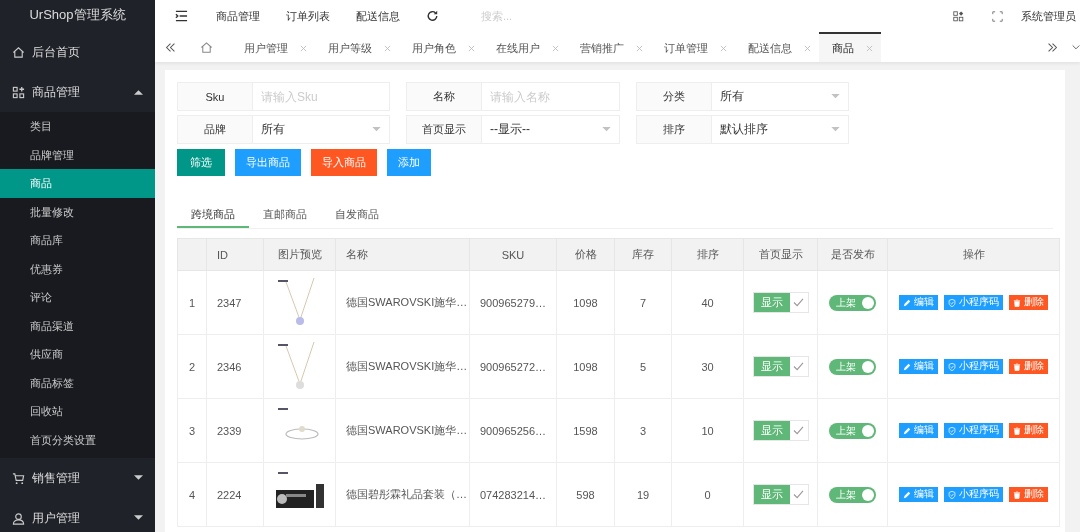 The image size is (1080, 532). What do you see at coordinates (170, 47) in the screenshot?
I see `scroll-left-icon` at bounding box center [170, 47].